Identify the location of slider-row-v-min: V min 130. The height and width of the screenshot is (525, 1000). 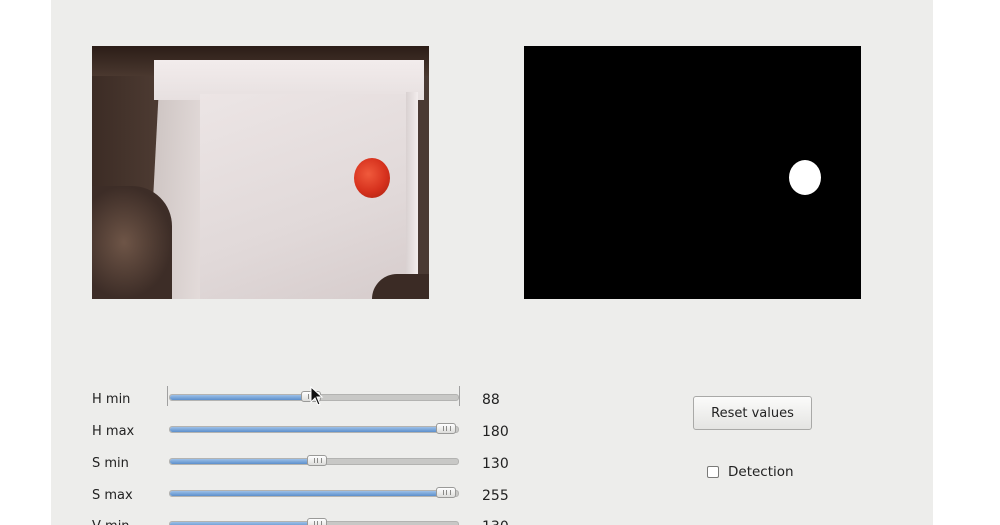
(311, 518).